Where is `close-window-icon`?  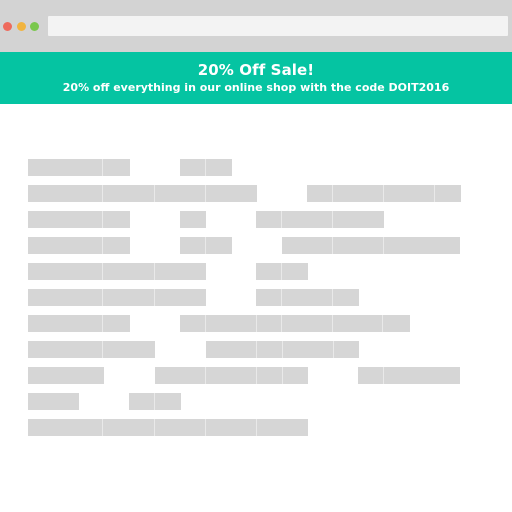 close-window-icon is located at coordinates (7, 26).